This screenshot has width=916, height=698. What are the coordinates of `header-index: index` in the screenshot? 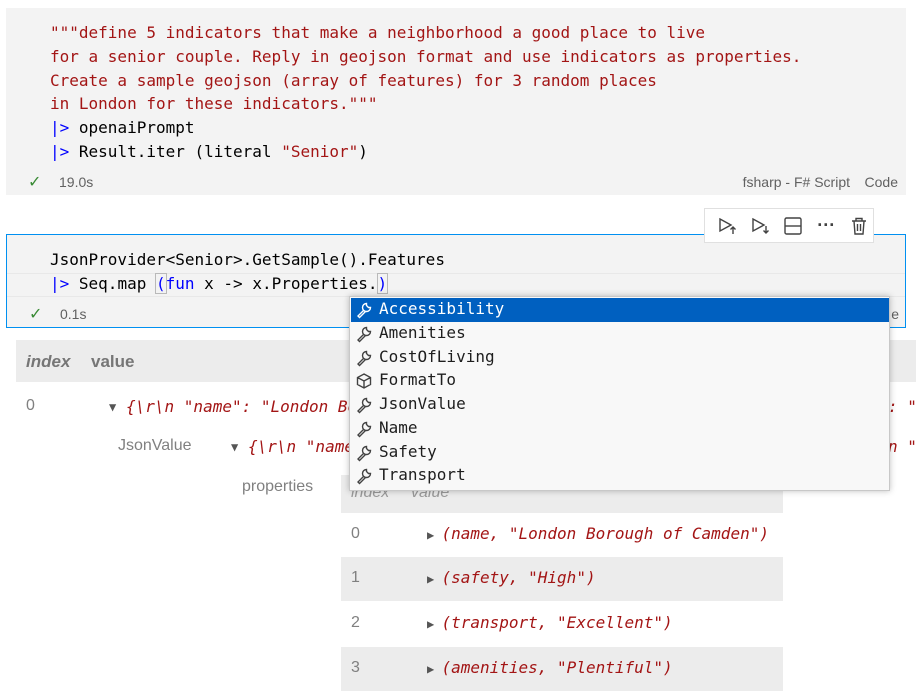 It's located at (48, 361).